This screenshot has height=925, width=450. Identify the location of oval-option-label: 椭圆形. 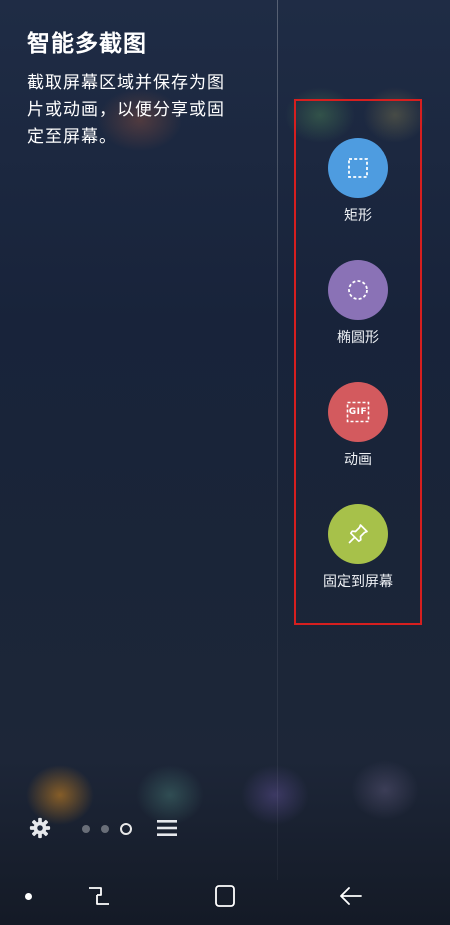
(358, 338).